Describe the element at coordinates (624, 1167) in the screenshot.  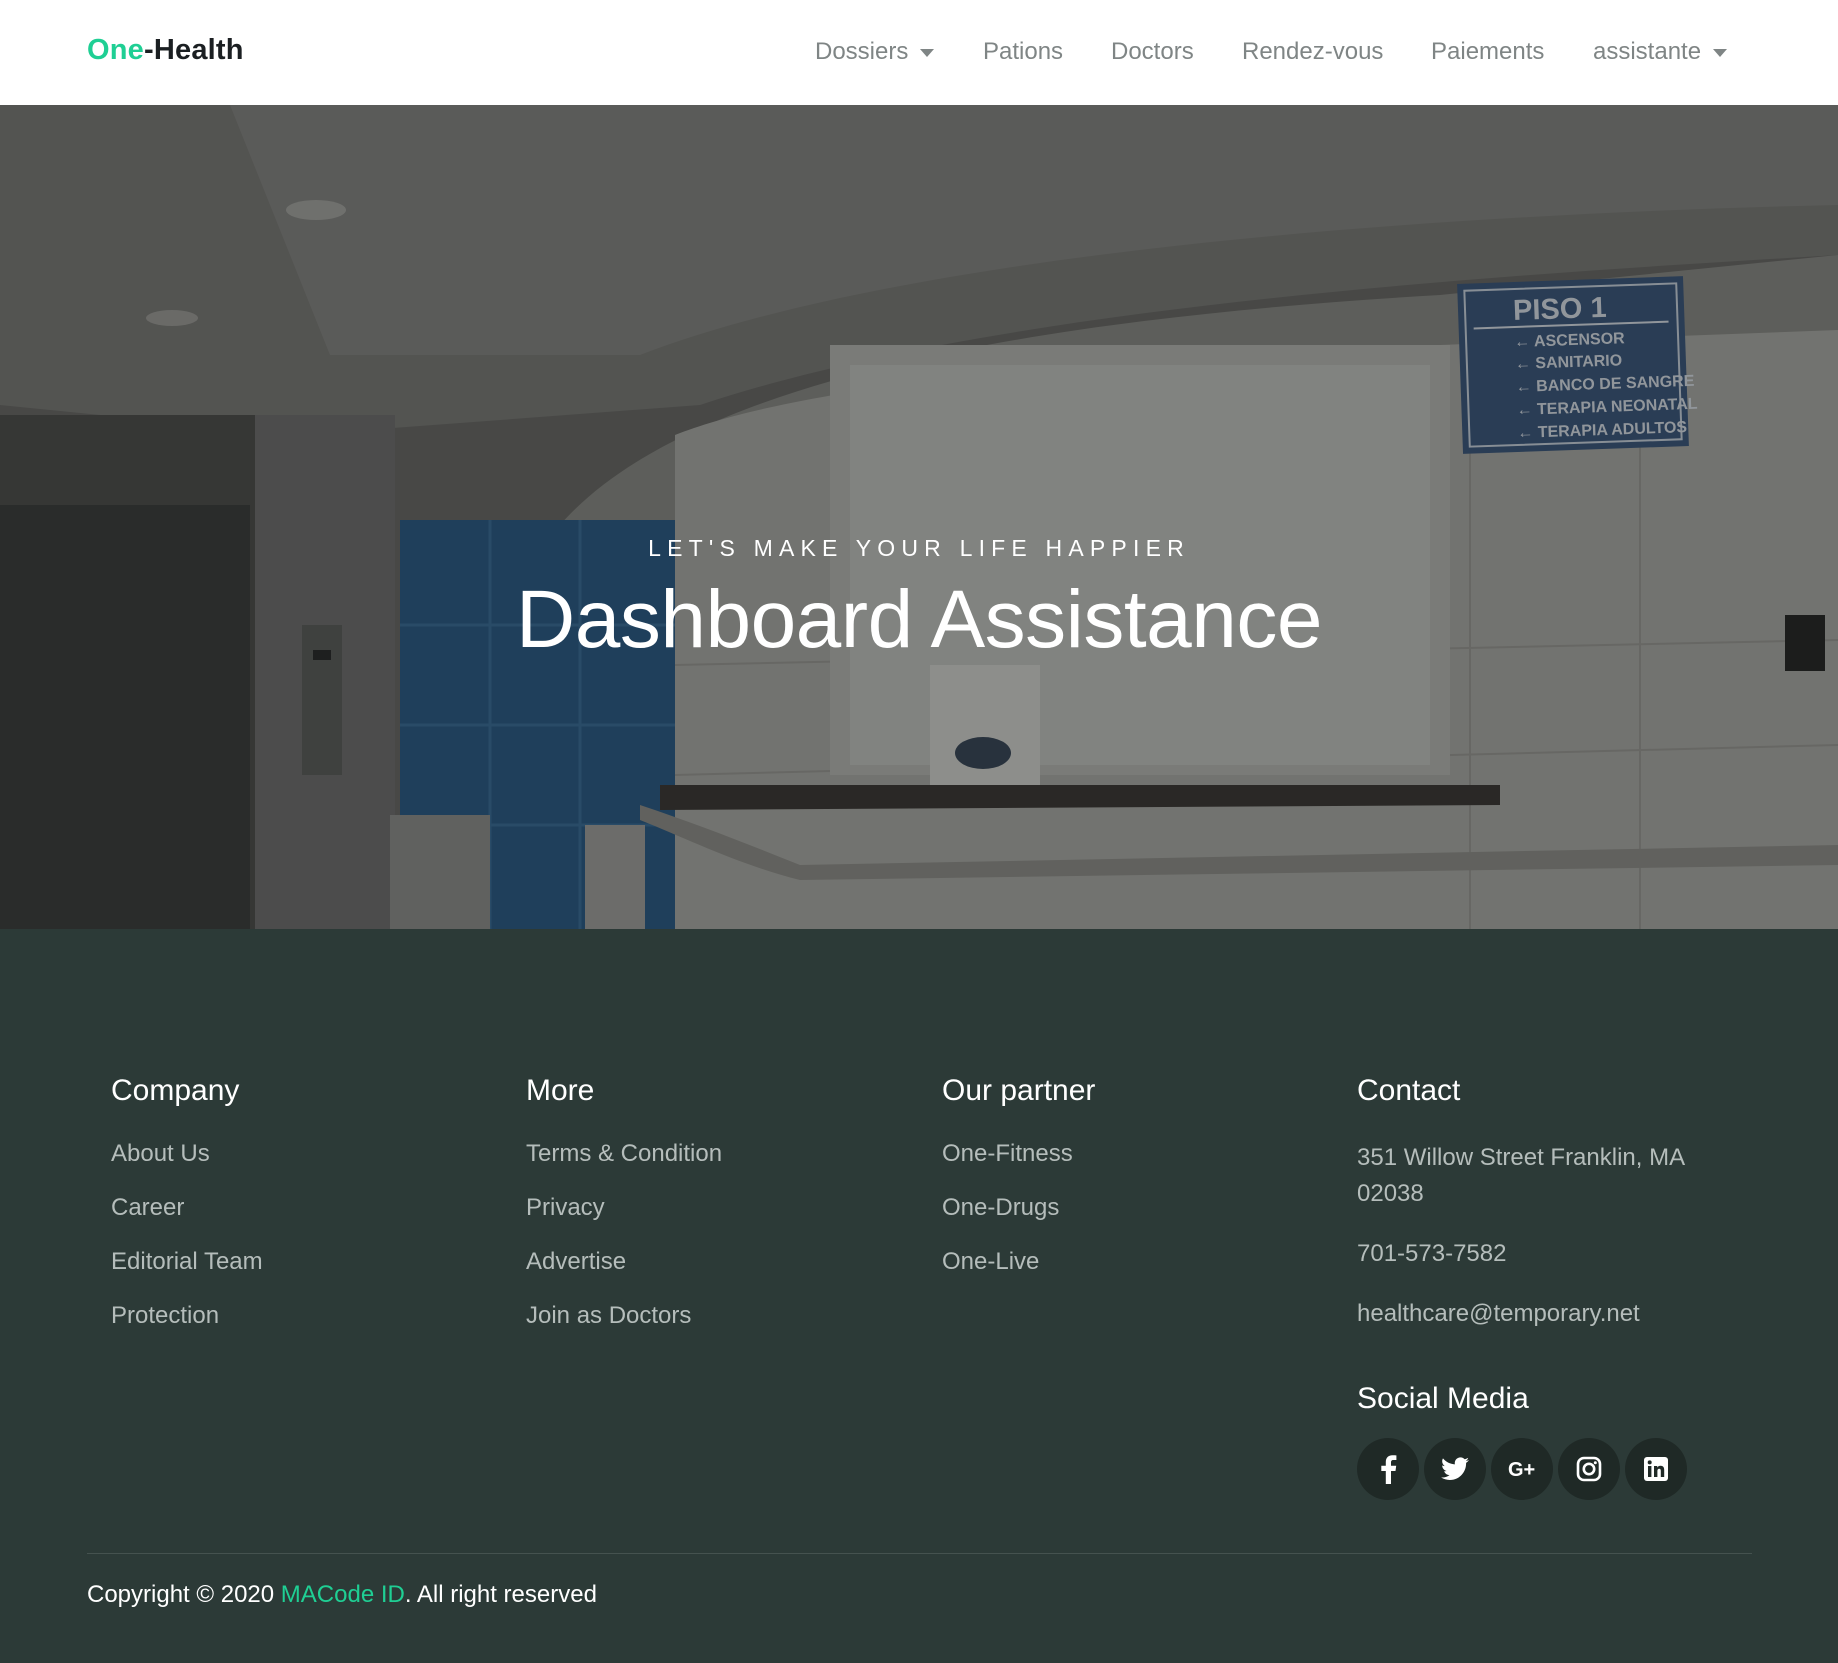
I see `footer-link-terms: Terms & Condition` at that location.